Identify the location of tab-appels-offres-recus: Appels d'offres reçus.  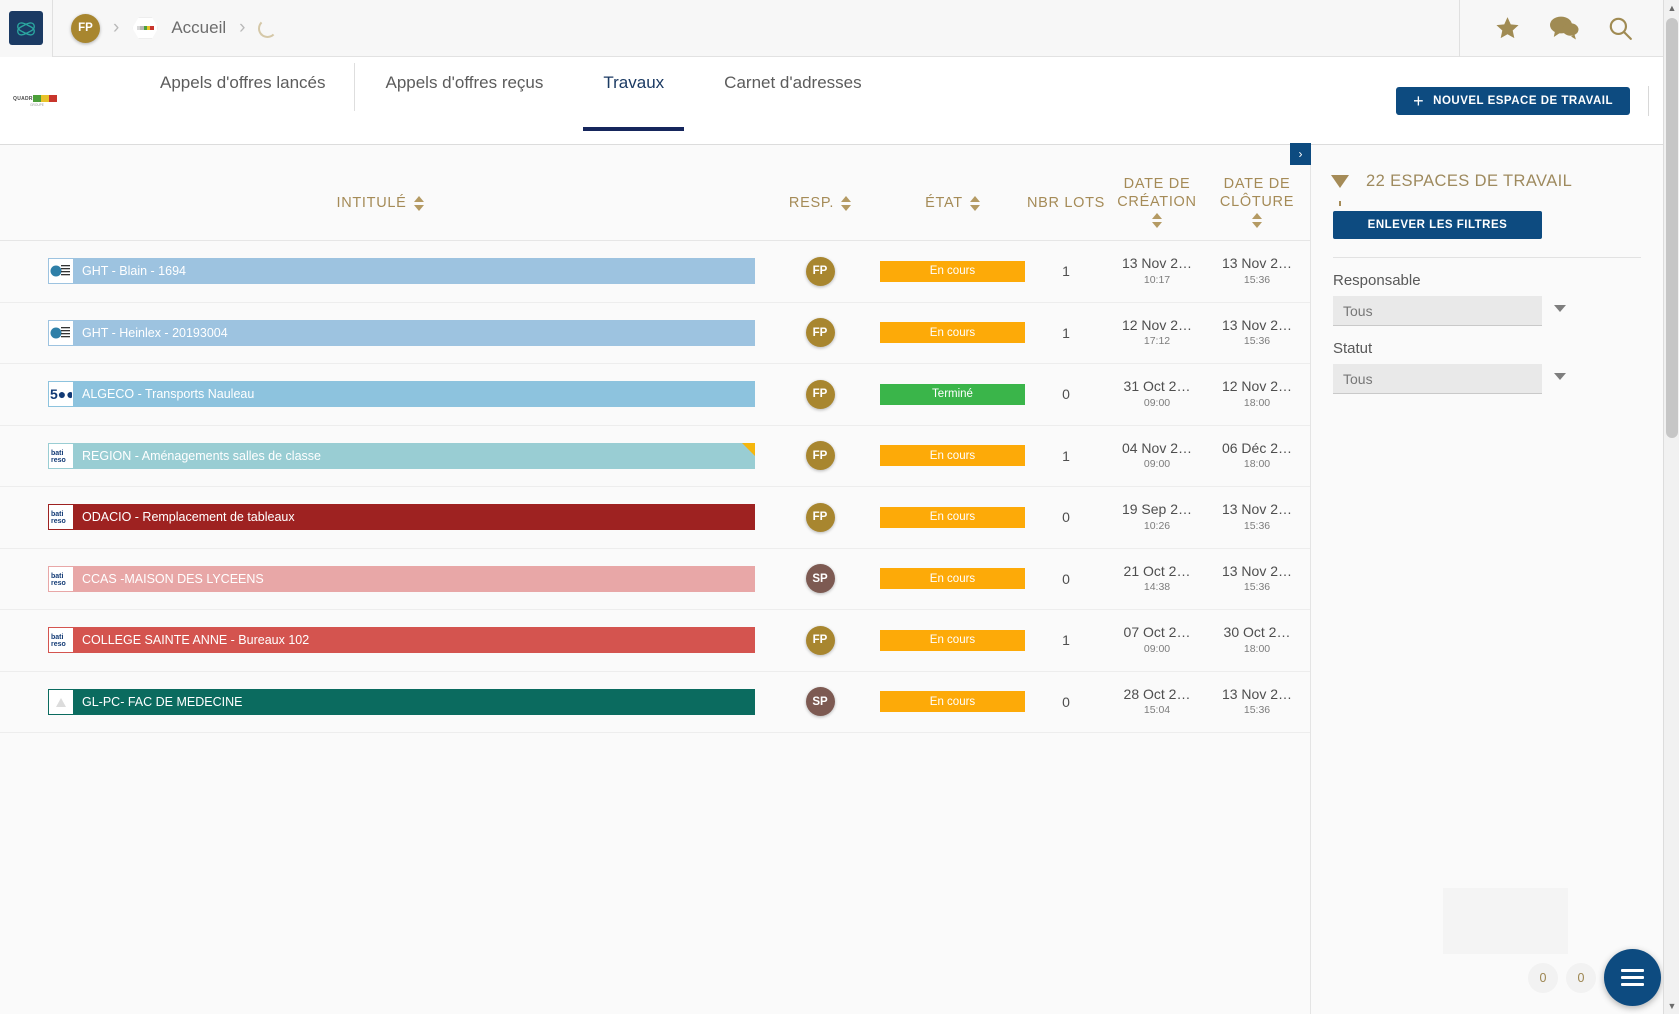
(464, 86).